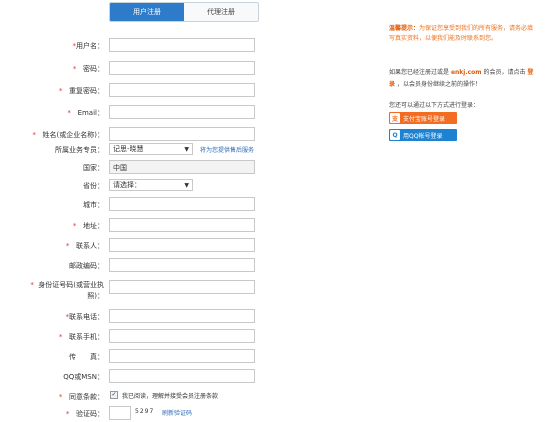 This screenshot has height=422, width=554. I want to click on province-select: 请选择： ▼, so click(151, 185).